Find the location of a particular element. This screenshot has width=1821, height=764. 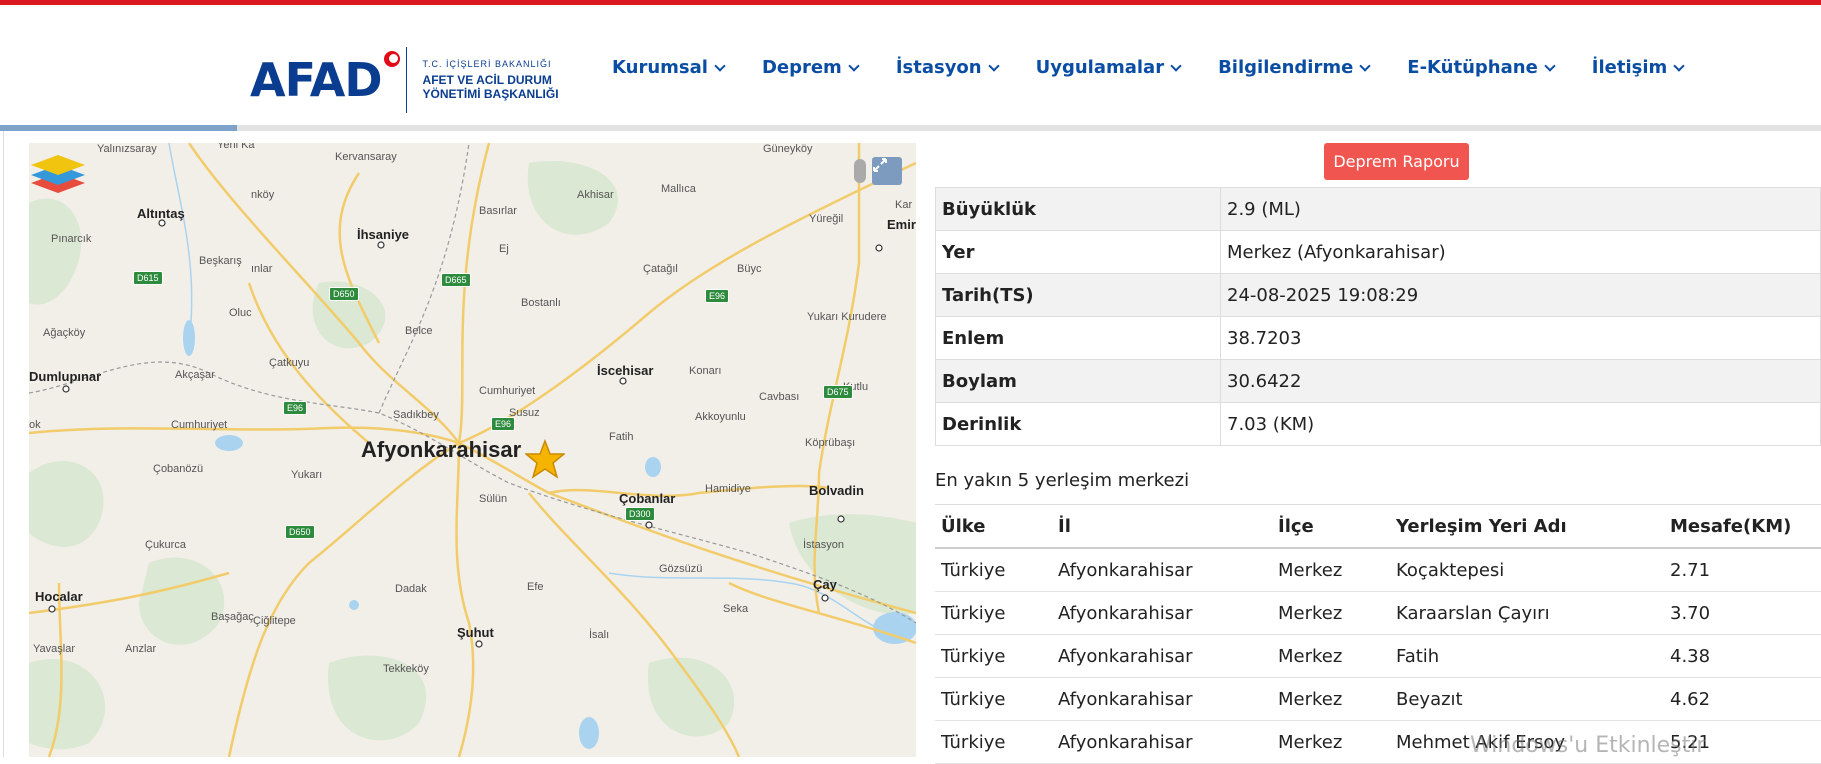

map-label: Çukurca is located at coordinates (165, 545).